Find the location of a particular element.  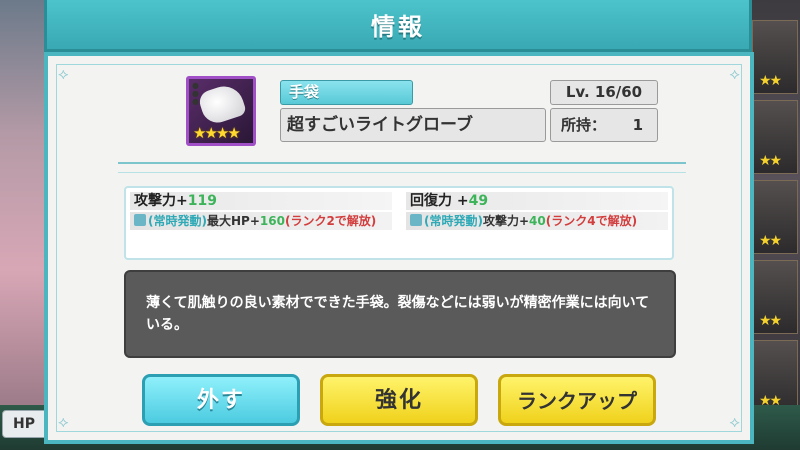

substat-value: 160 is located at coordinates (272, 221).